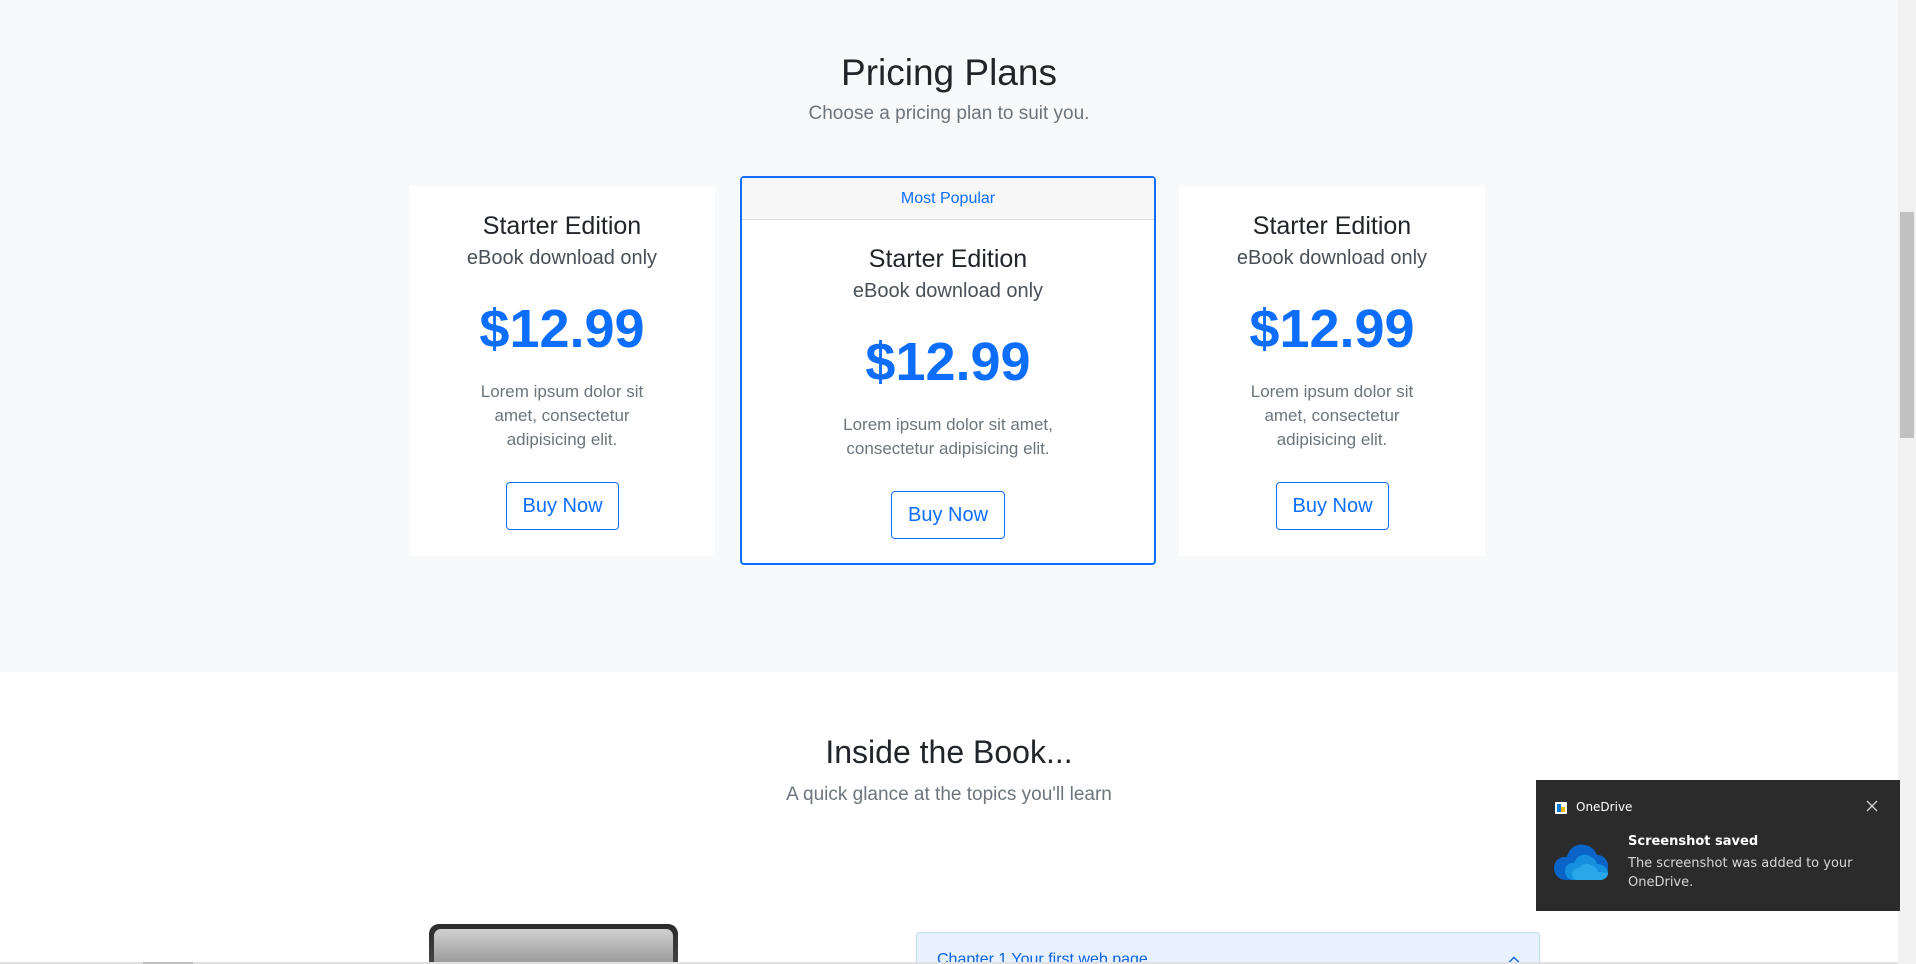 Image resolution: width=1916 pixels, height=964 pixels. I want to click on cloud-icon, so click(1581, 862).